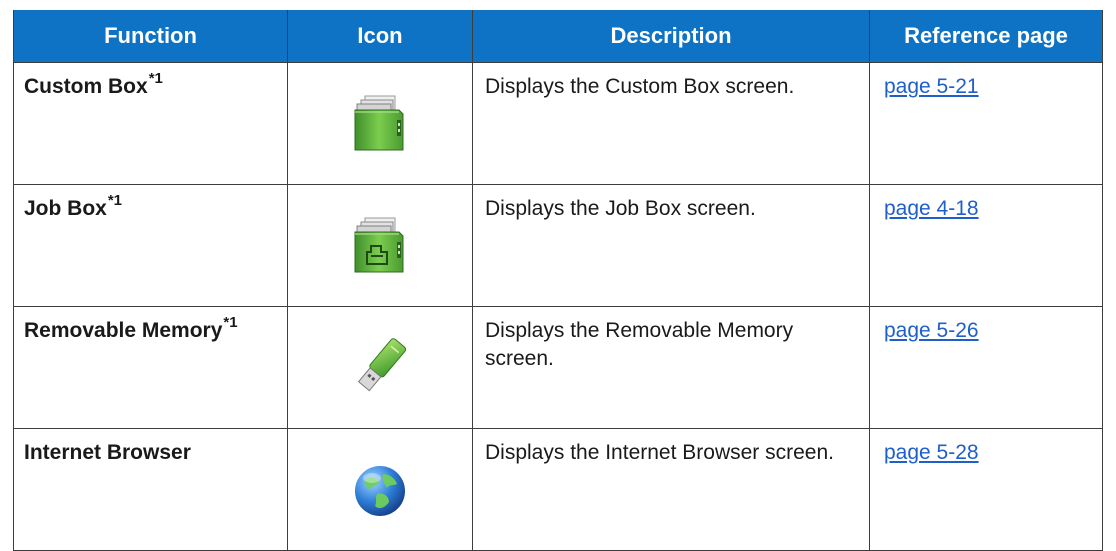  Describe the element at coordinates (671, 367) in the screenshot. I see `description-cell: Displays the Removable Memory screen.` at that location.